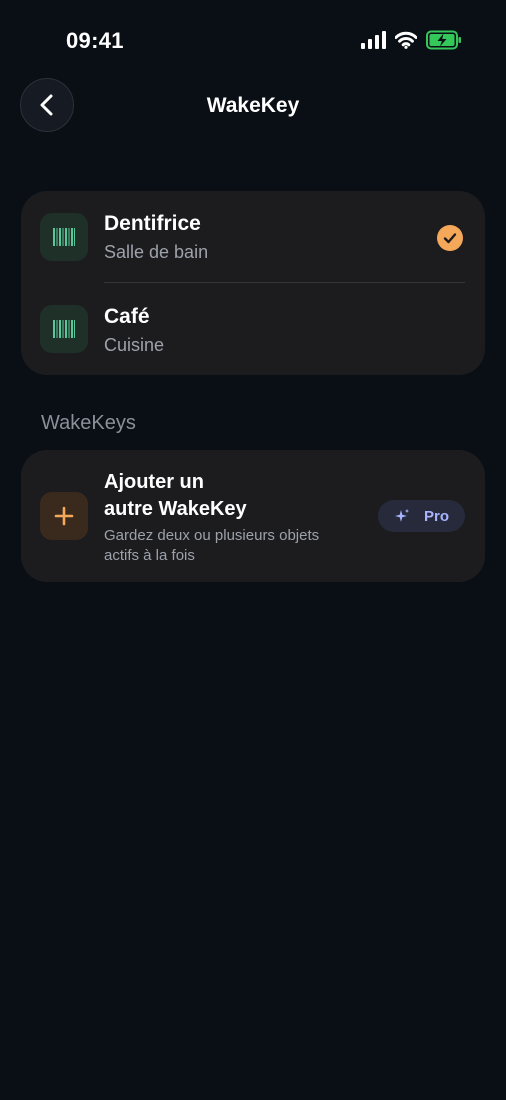 This screenshot has height=1100, width=506. Describe the element at coordinates (436, 516) in the screenshot. I see `pro-label: Pro` at that location.